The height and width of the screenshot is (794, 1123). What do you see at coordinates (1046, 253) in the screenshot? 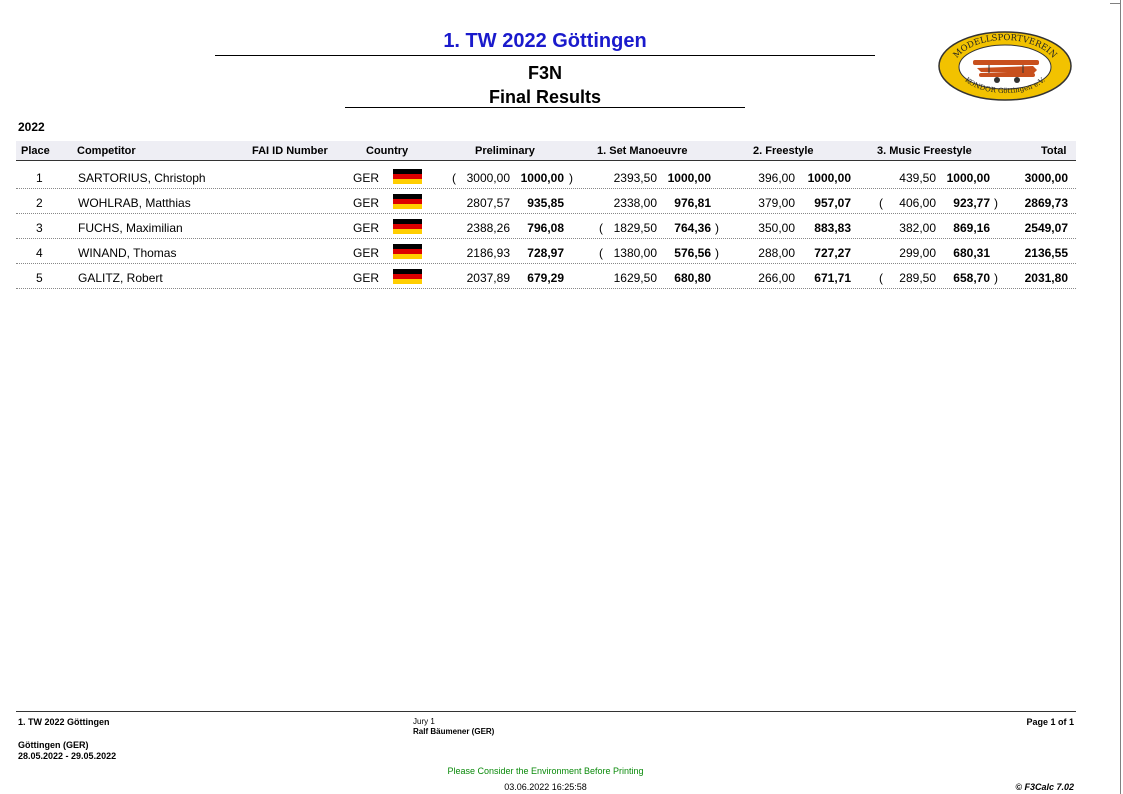
I see `total-score-cell: 2136,55` at bounding box center [1046, 253].